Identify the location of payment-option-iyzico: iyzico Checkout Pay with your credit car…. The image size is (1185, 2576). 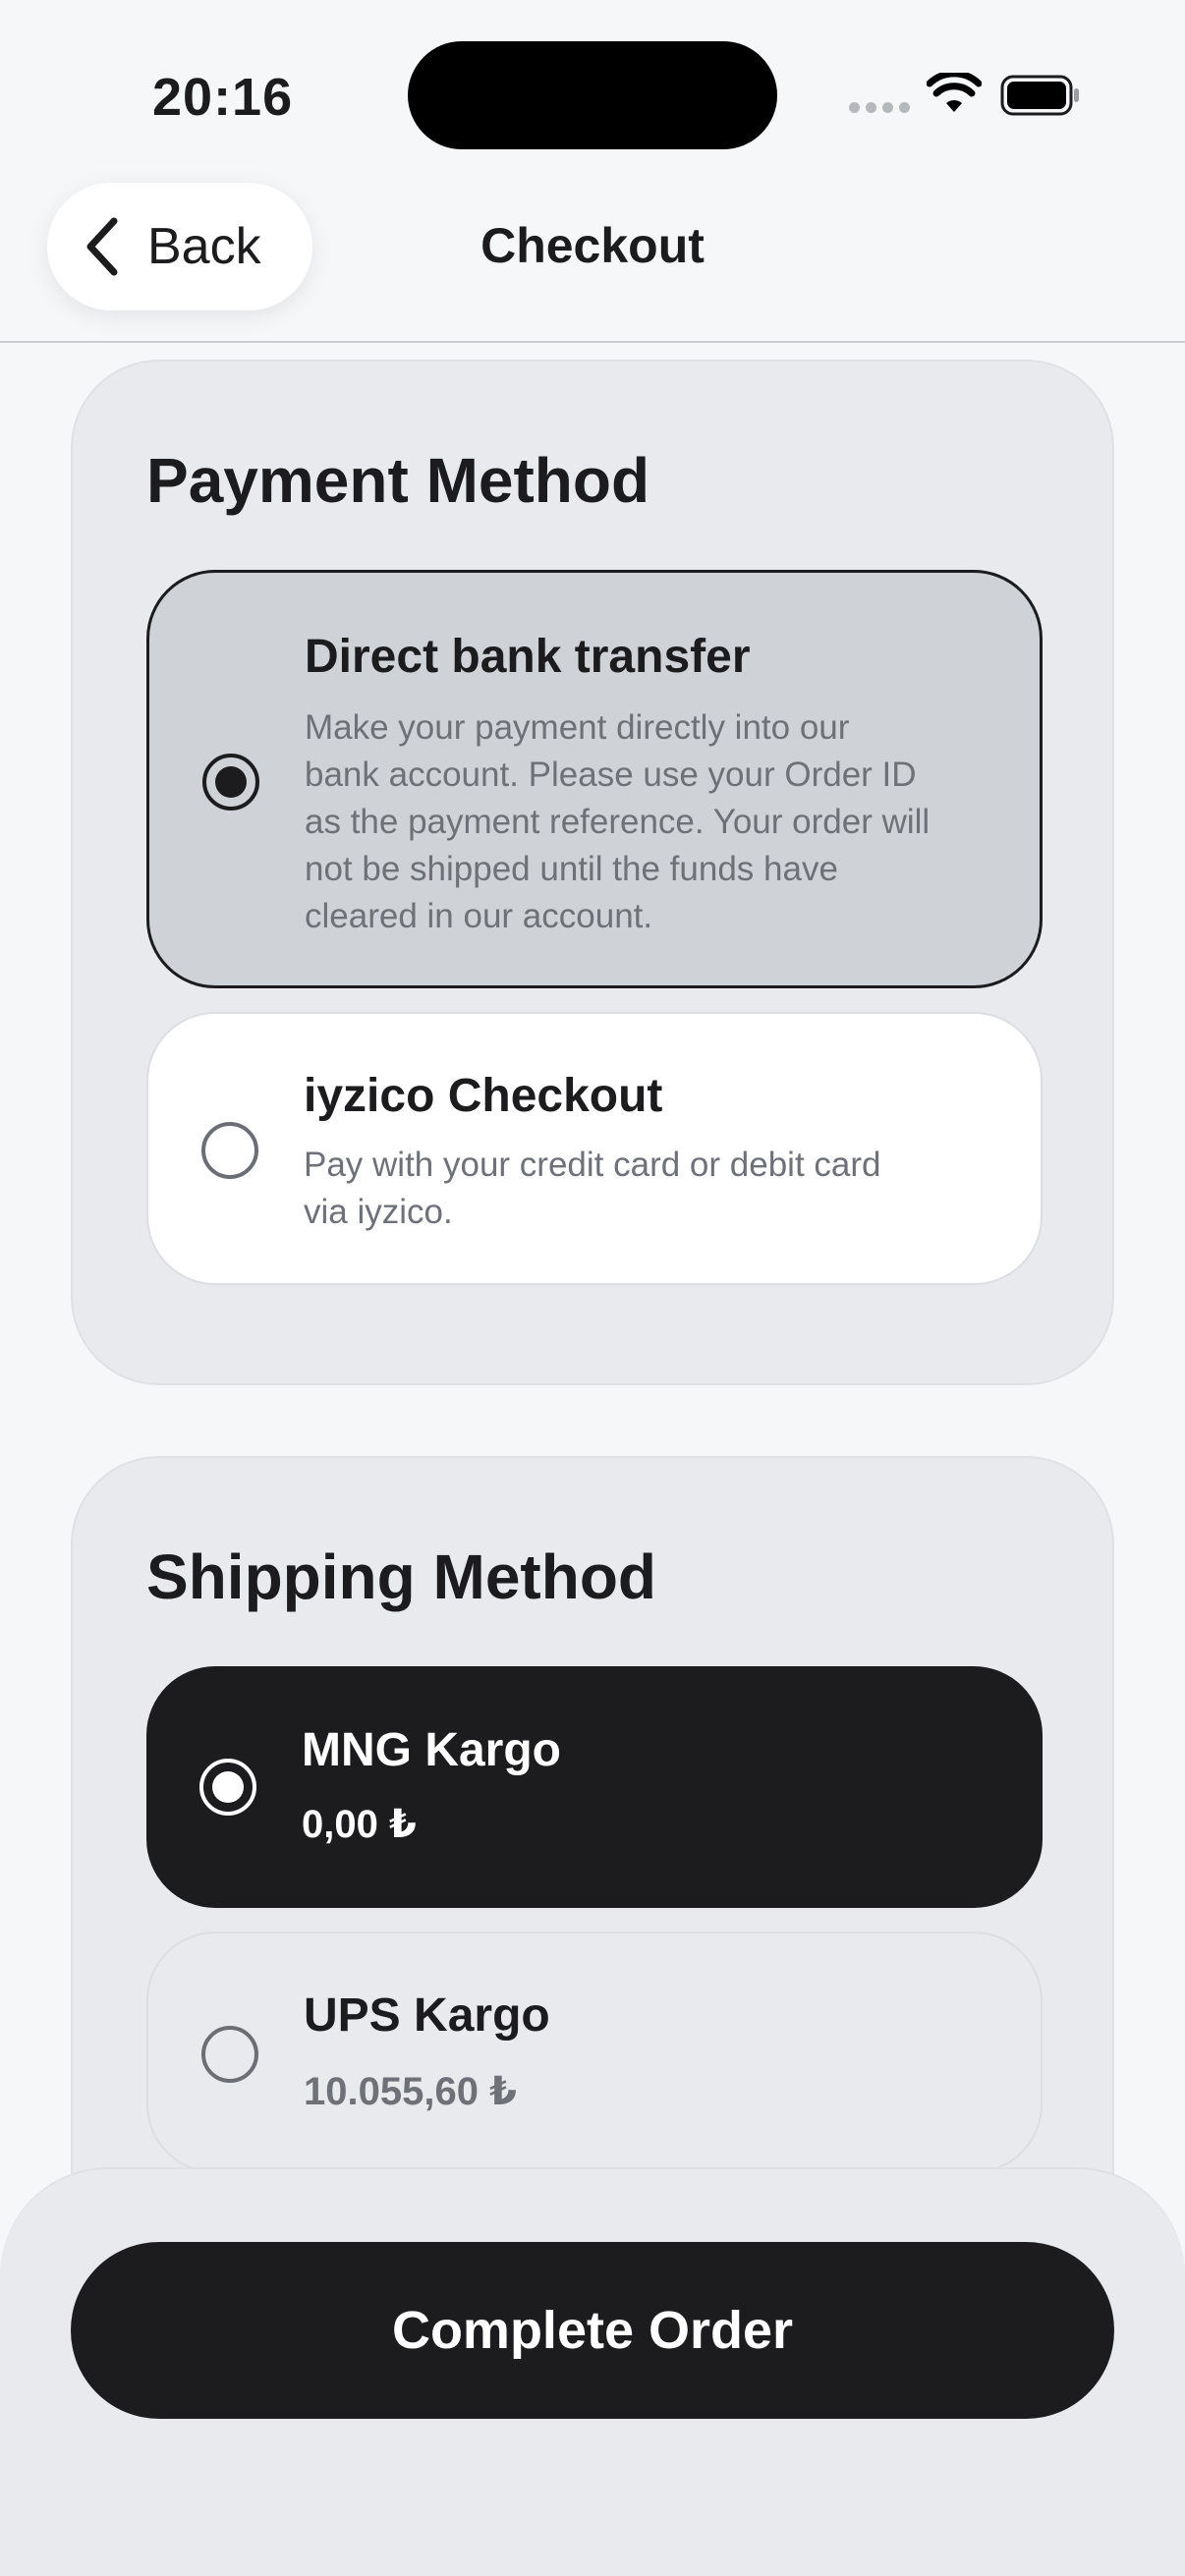
(594, 1148).